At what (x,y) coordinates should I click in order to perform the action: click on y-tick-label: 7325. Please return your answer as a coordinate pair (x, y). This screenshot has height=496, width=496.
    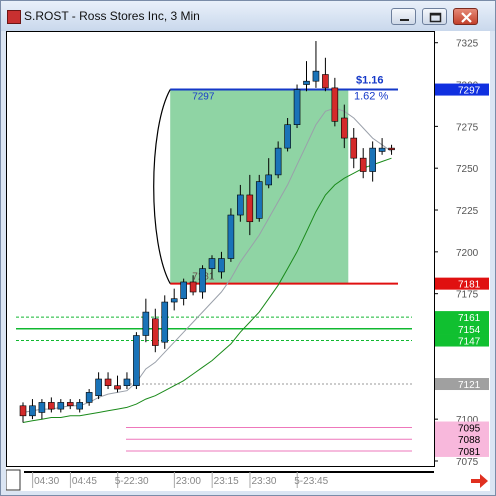
    Looking at the image, I should click on (467, 44).